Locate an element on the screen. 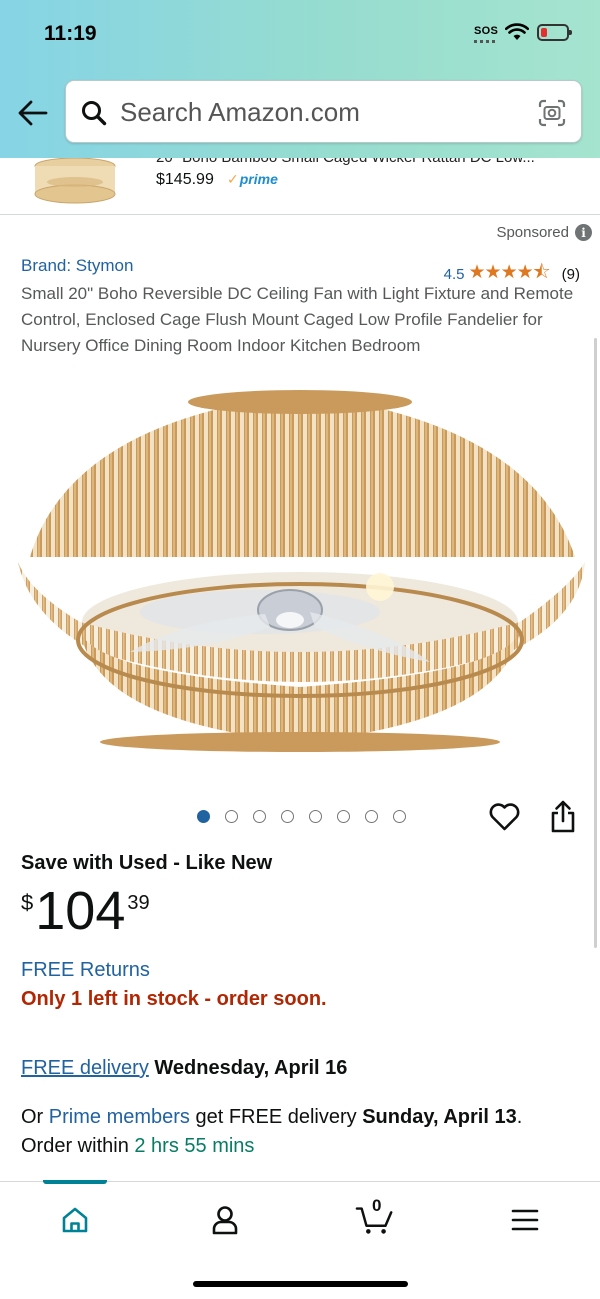 The height and width of the screenshot is (1299, 600). rating-count: (9) is located at coordinates (570, 274).